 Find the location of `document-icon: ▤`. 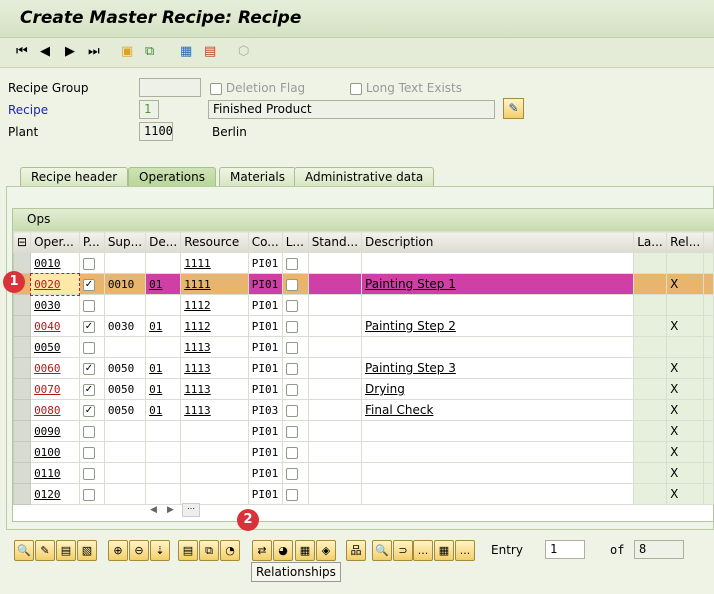

document-icon: ▤ is located at coordinates (188, 550).